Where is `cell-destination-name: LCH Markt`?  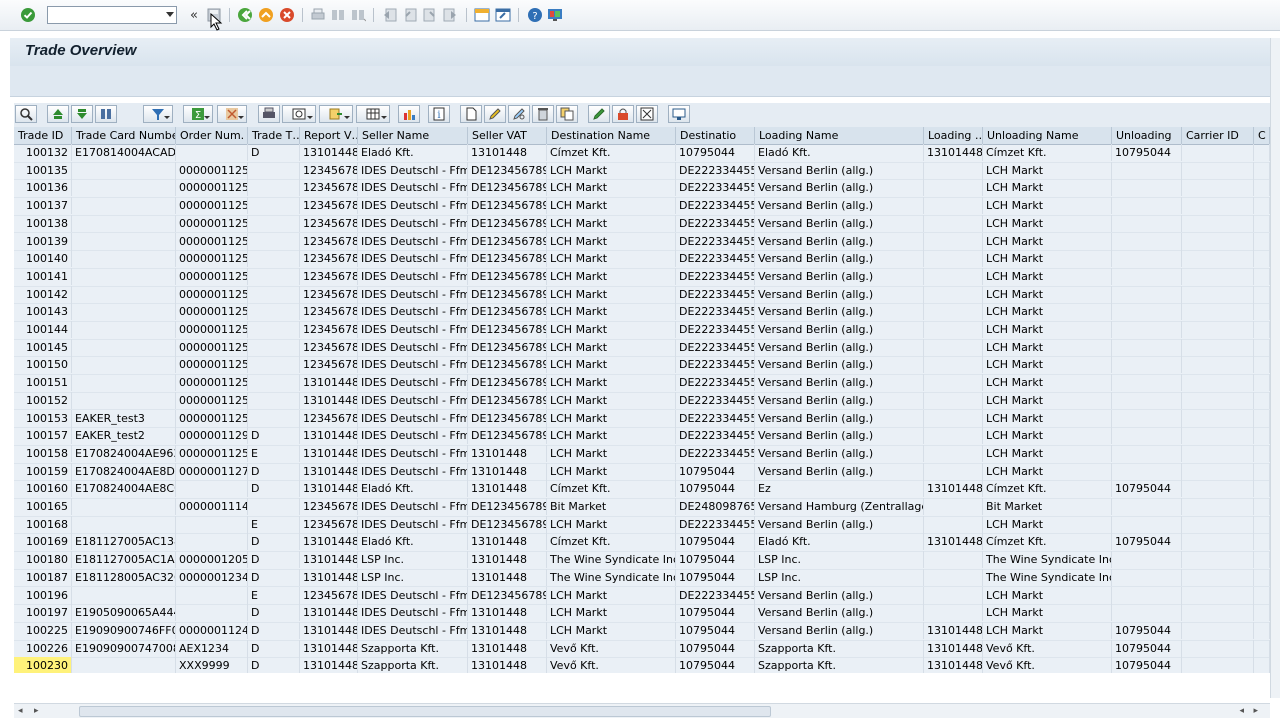 cell-destination-name: LCH Markt is located at coordinates (611, 453).